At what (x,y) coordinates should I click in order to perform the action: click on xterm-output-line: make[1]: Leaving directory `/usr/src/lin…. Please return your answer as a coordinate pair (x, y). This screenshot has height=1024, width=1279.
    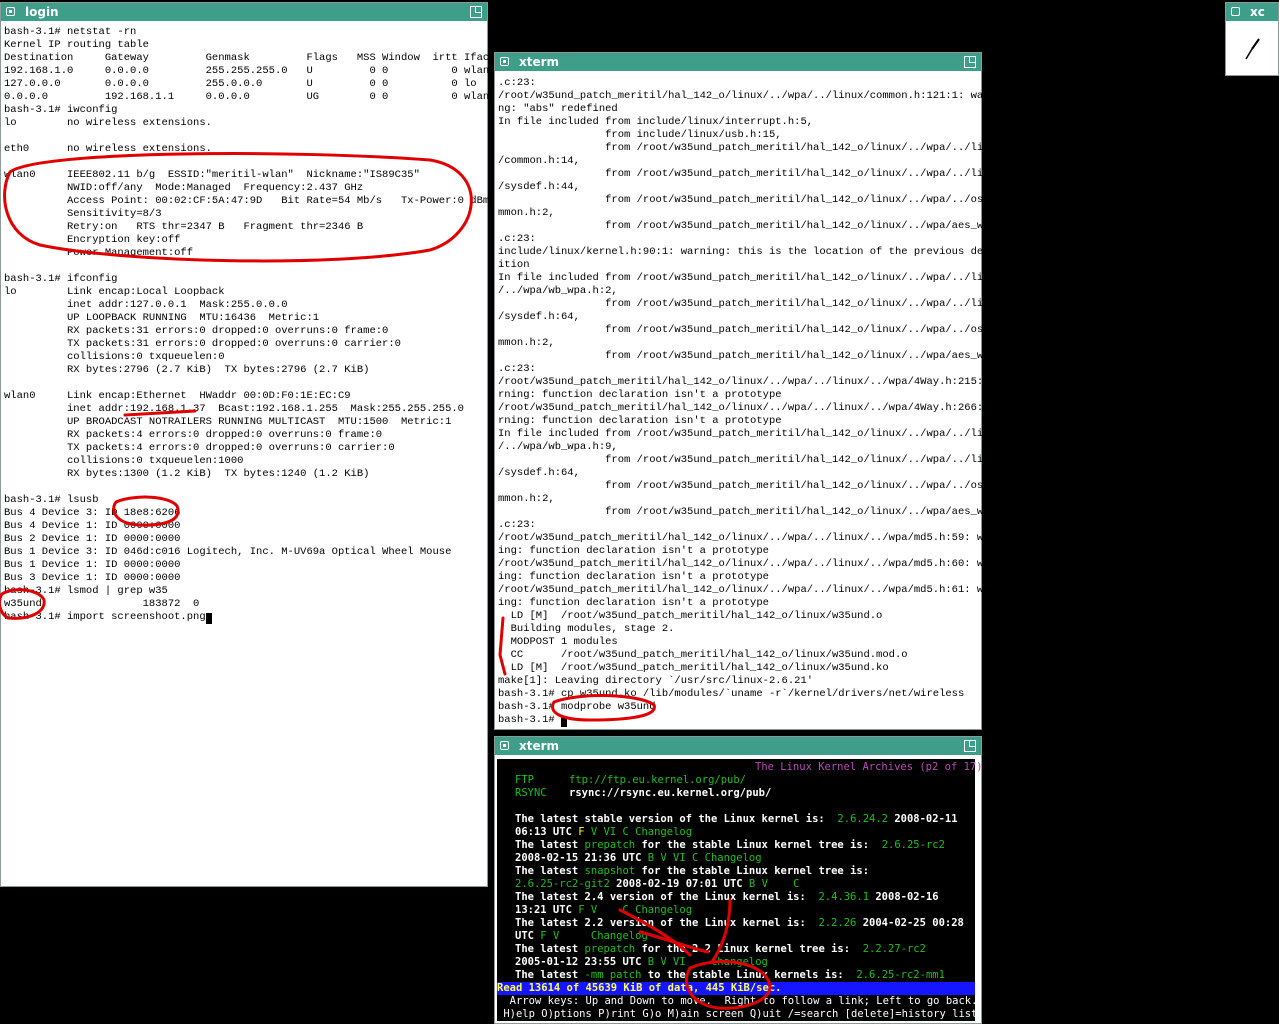
    Looking at the image, I should click on (656, 681).